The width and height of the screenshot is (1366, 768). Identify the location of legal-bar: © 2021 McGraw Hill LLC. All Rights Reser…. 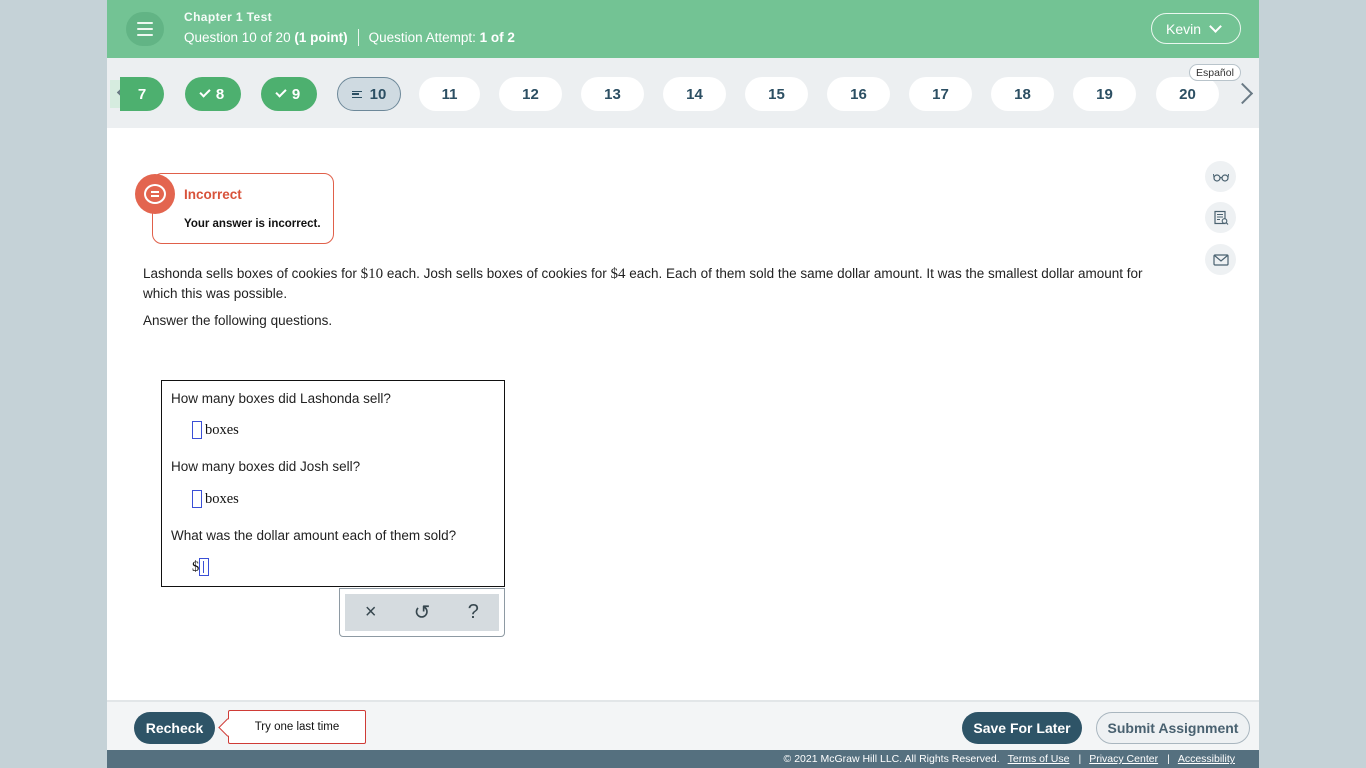
(683, 759).